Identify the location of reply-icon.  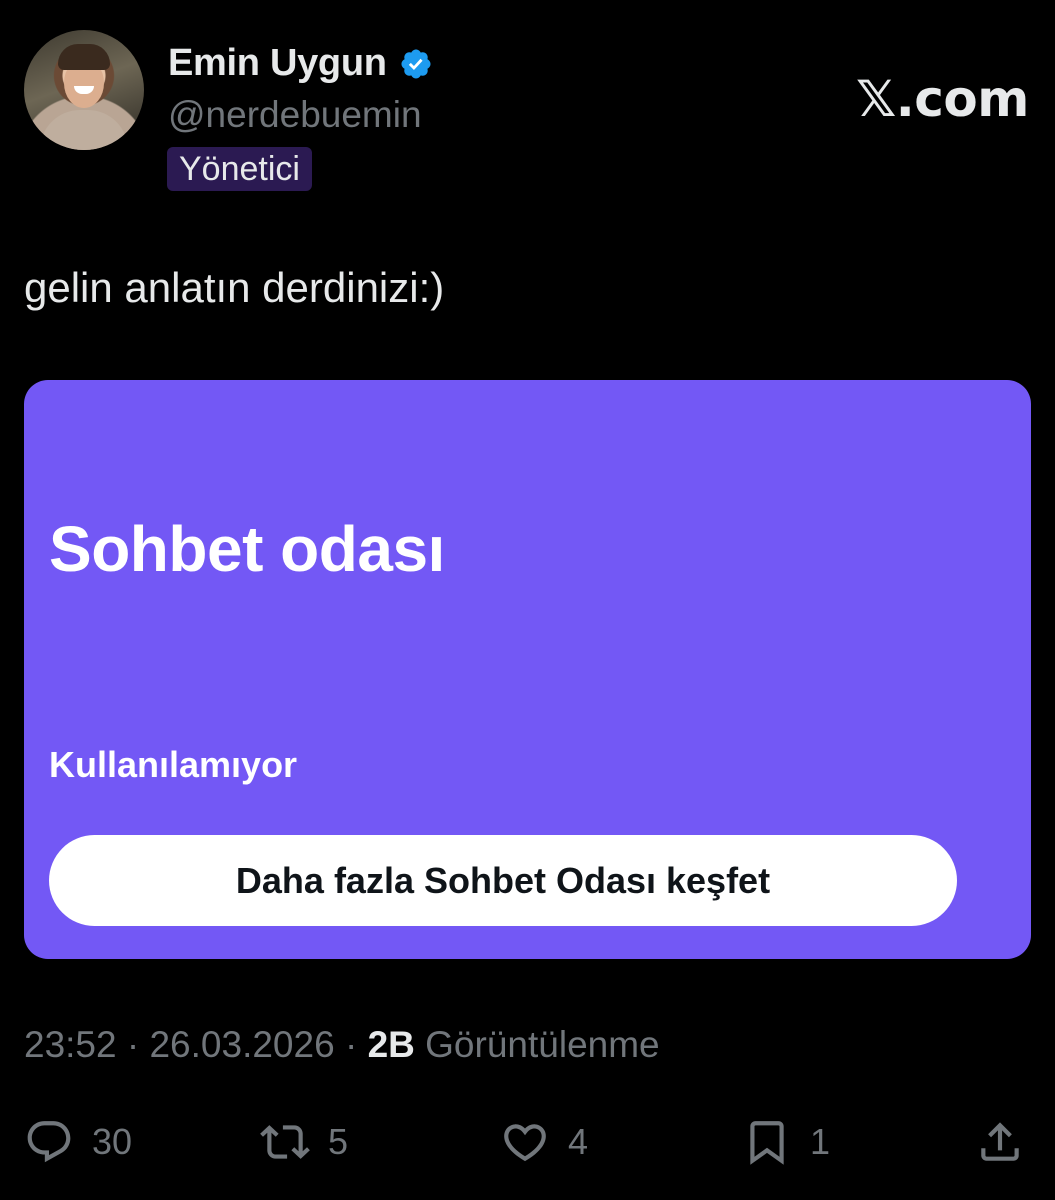
(49, 1142).